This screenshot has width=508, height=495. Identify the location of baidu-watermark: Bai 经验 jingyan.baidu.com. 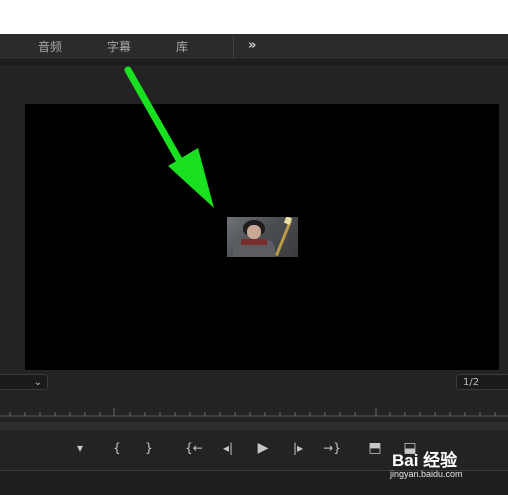
(447, 464).